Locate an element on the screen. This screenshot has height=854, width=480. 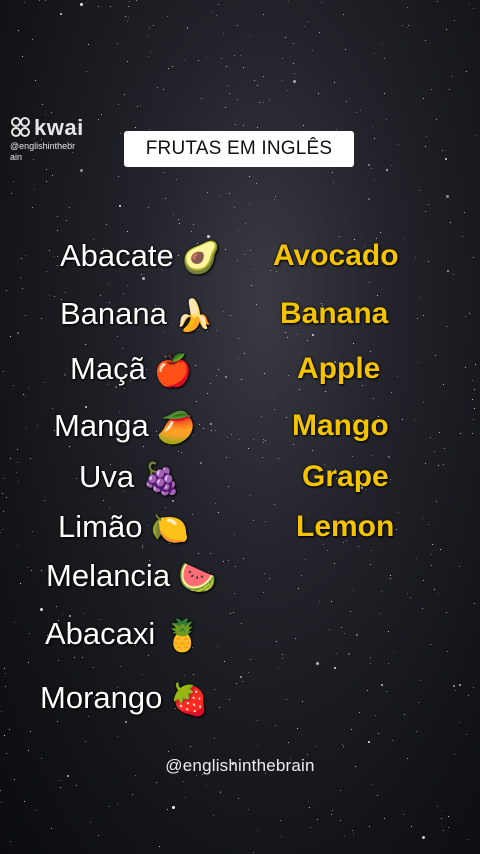
fruit-row: Abacate 🥑 Avocado is located at coordinates (240, 260).